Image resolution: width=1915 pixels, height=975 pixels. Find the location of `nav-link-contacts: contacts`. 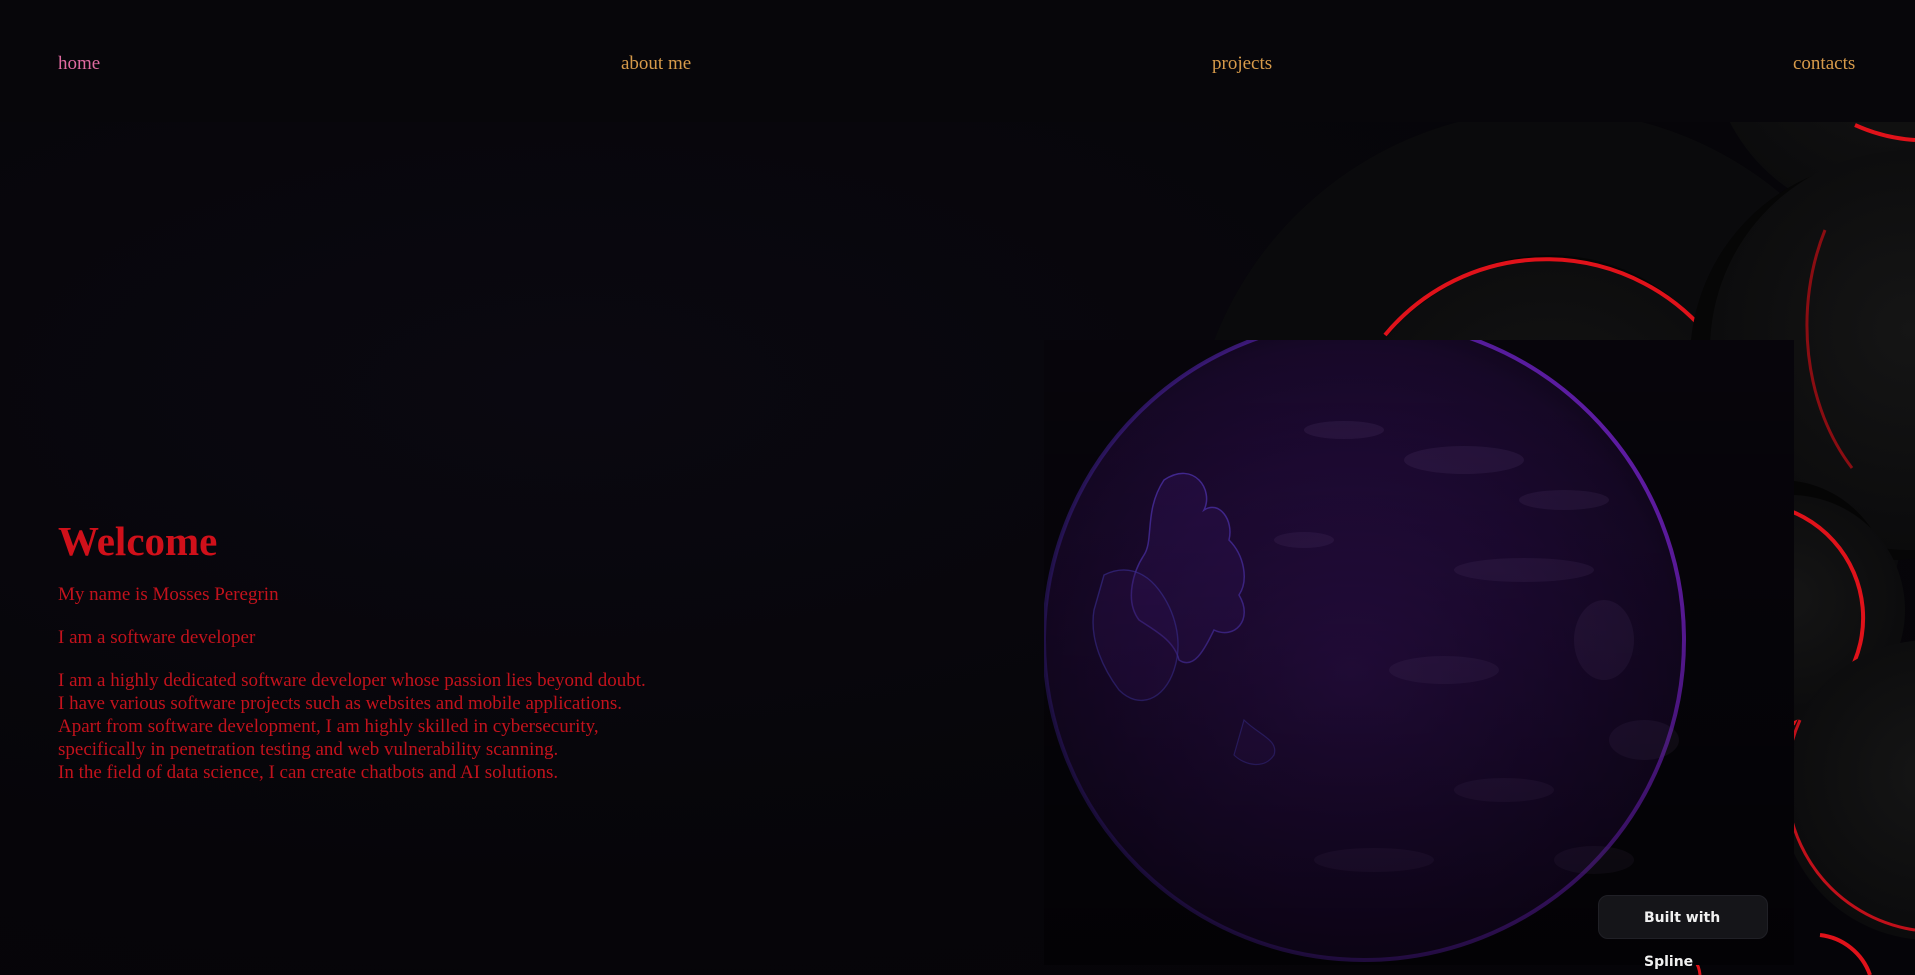

nav-link-contacts: contacts is located at coordinates (1824, 64).